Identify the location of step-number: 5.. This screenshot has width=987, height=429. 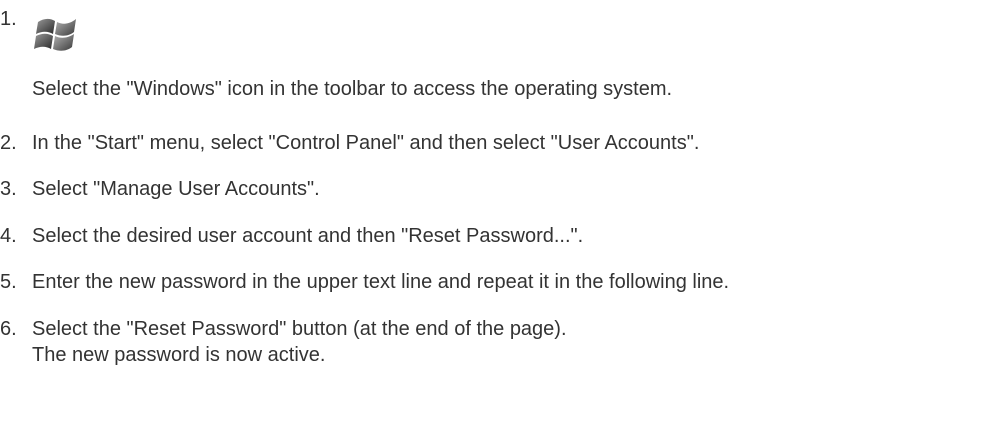
(8, 282).